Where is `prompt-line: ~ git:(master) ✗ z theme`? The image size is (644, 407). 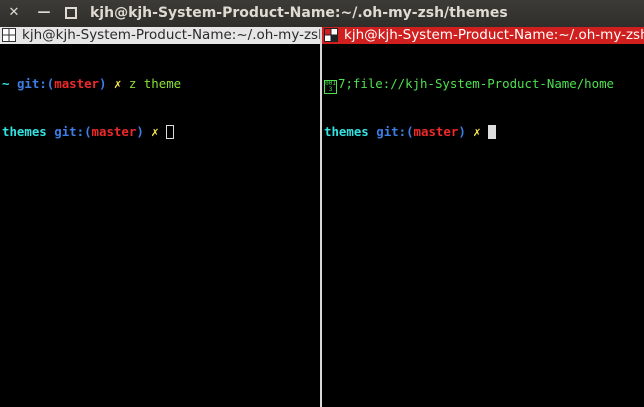
prompt-line: ~ git:(master) ✗ z theme is located at coordinates (161, 84).